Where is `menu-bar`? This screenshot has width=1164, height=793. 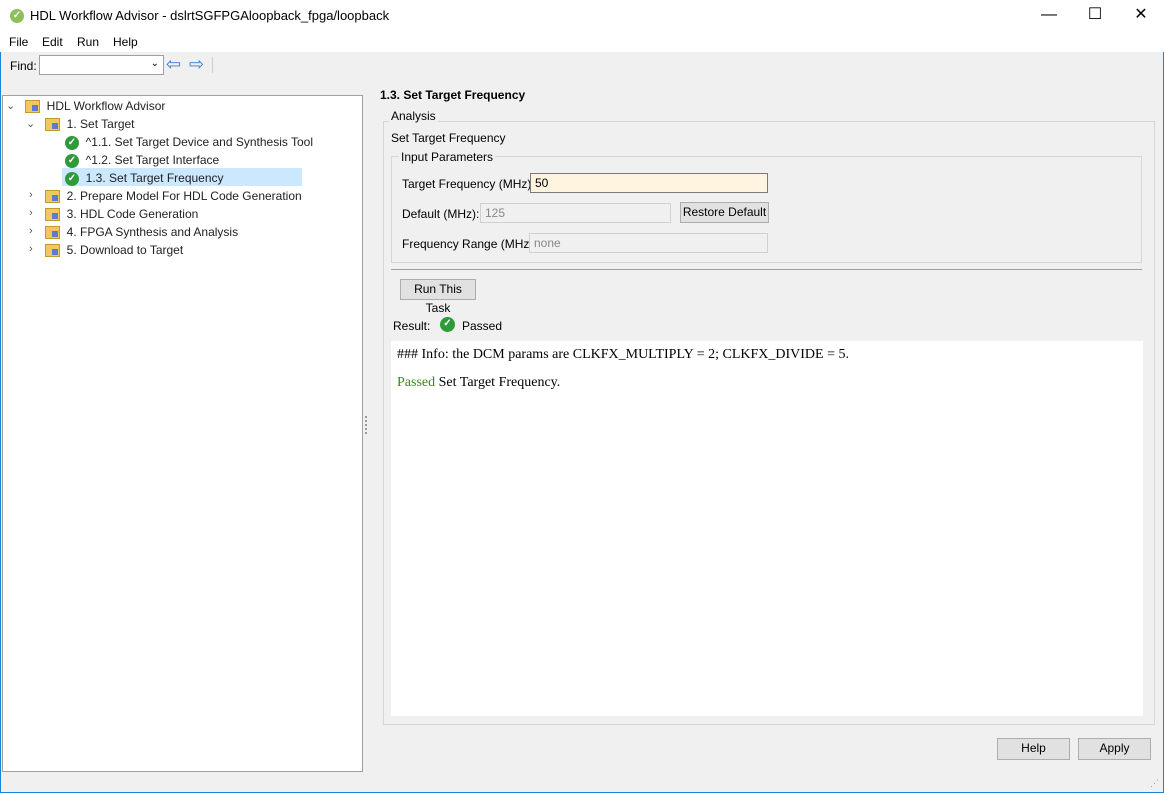 menu-bar is located at coordinates (582, 42).